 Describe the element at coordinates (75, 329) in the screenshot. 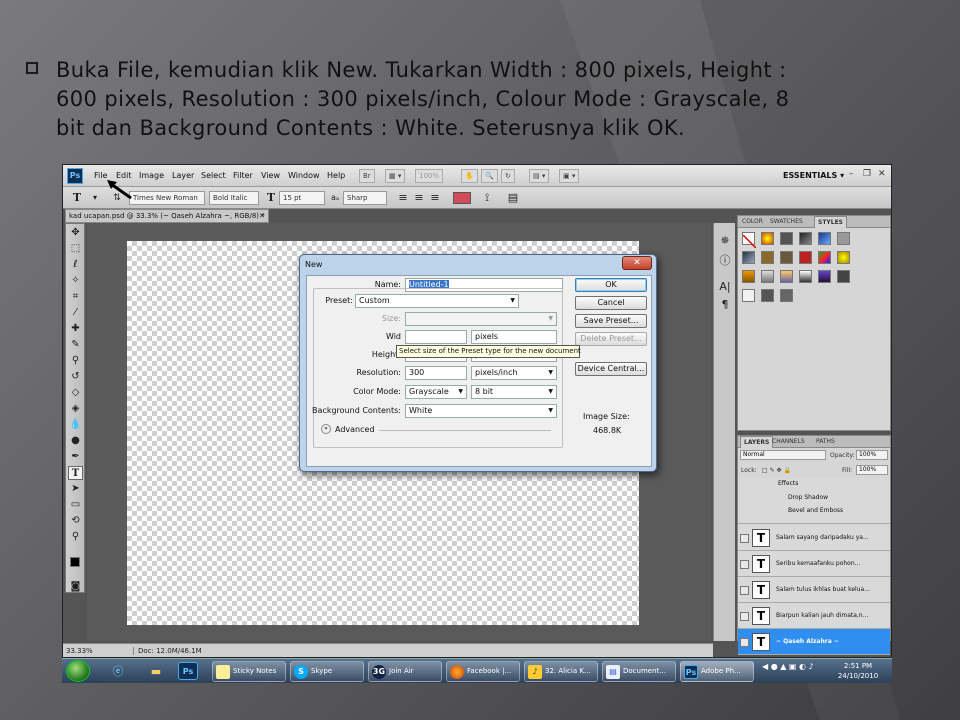

I see `healing-brush-icon: ✚` at that location.